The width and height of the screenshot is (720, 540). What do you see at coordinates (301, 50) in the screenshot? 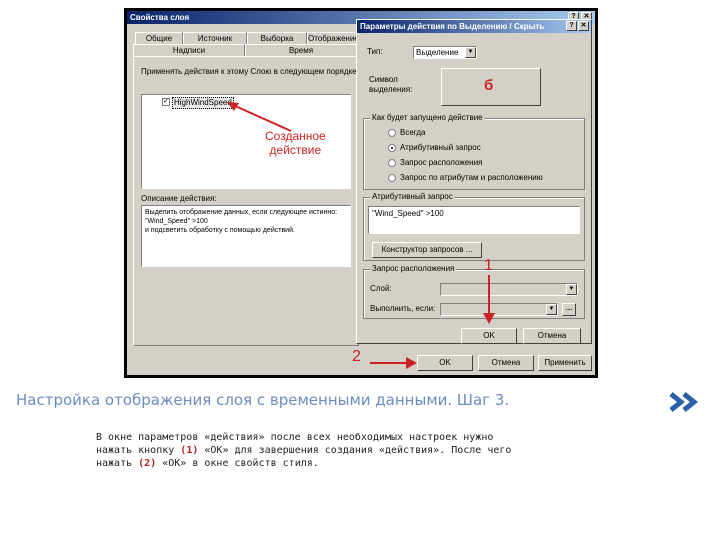
I see `tab-time: Время` at bounding box center [301, 50].